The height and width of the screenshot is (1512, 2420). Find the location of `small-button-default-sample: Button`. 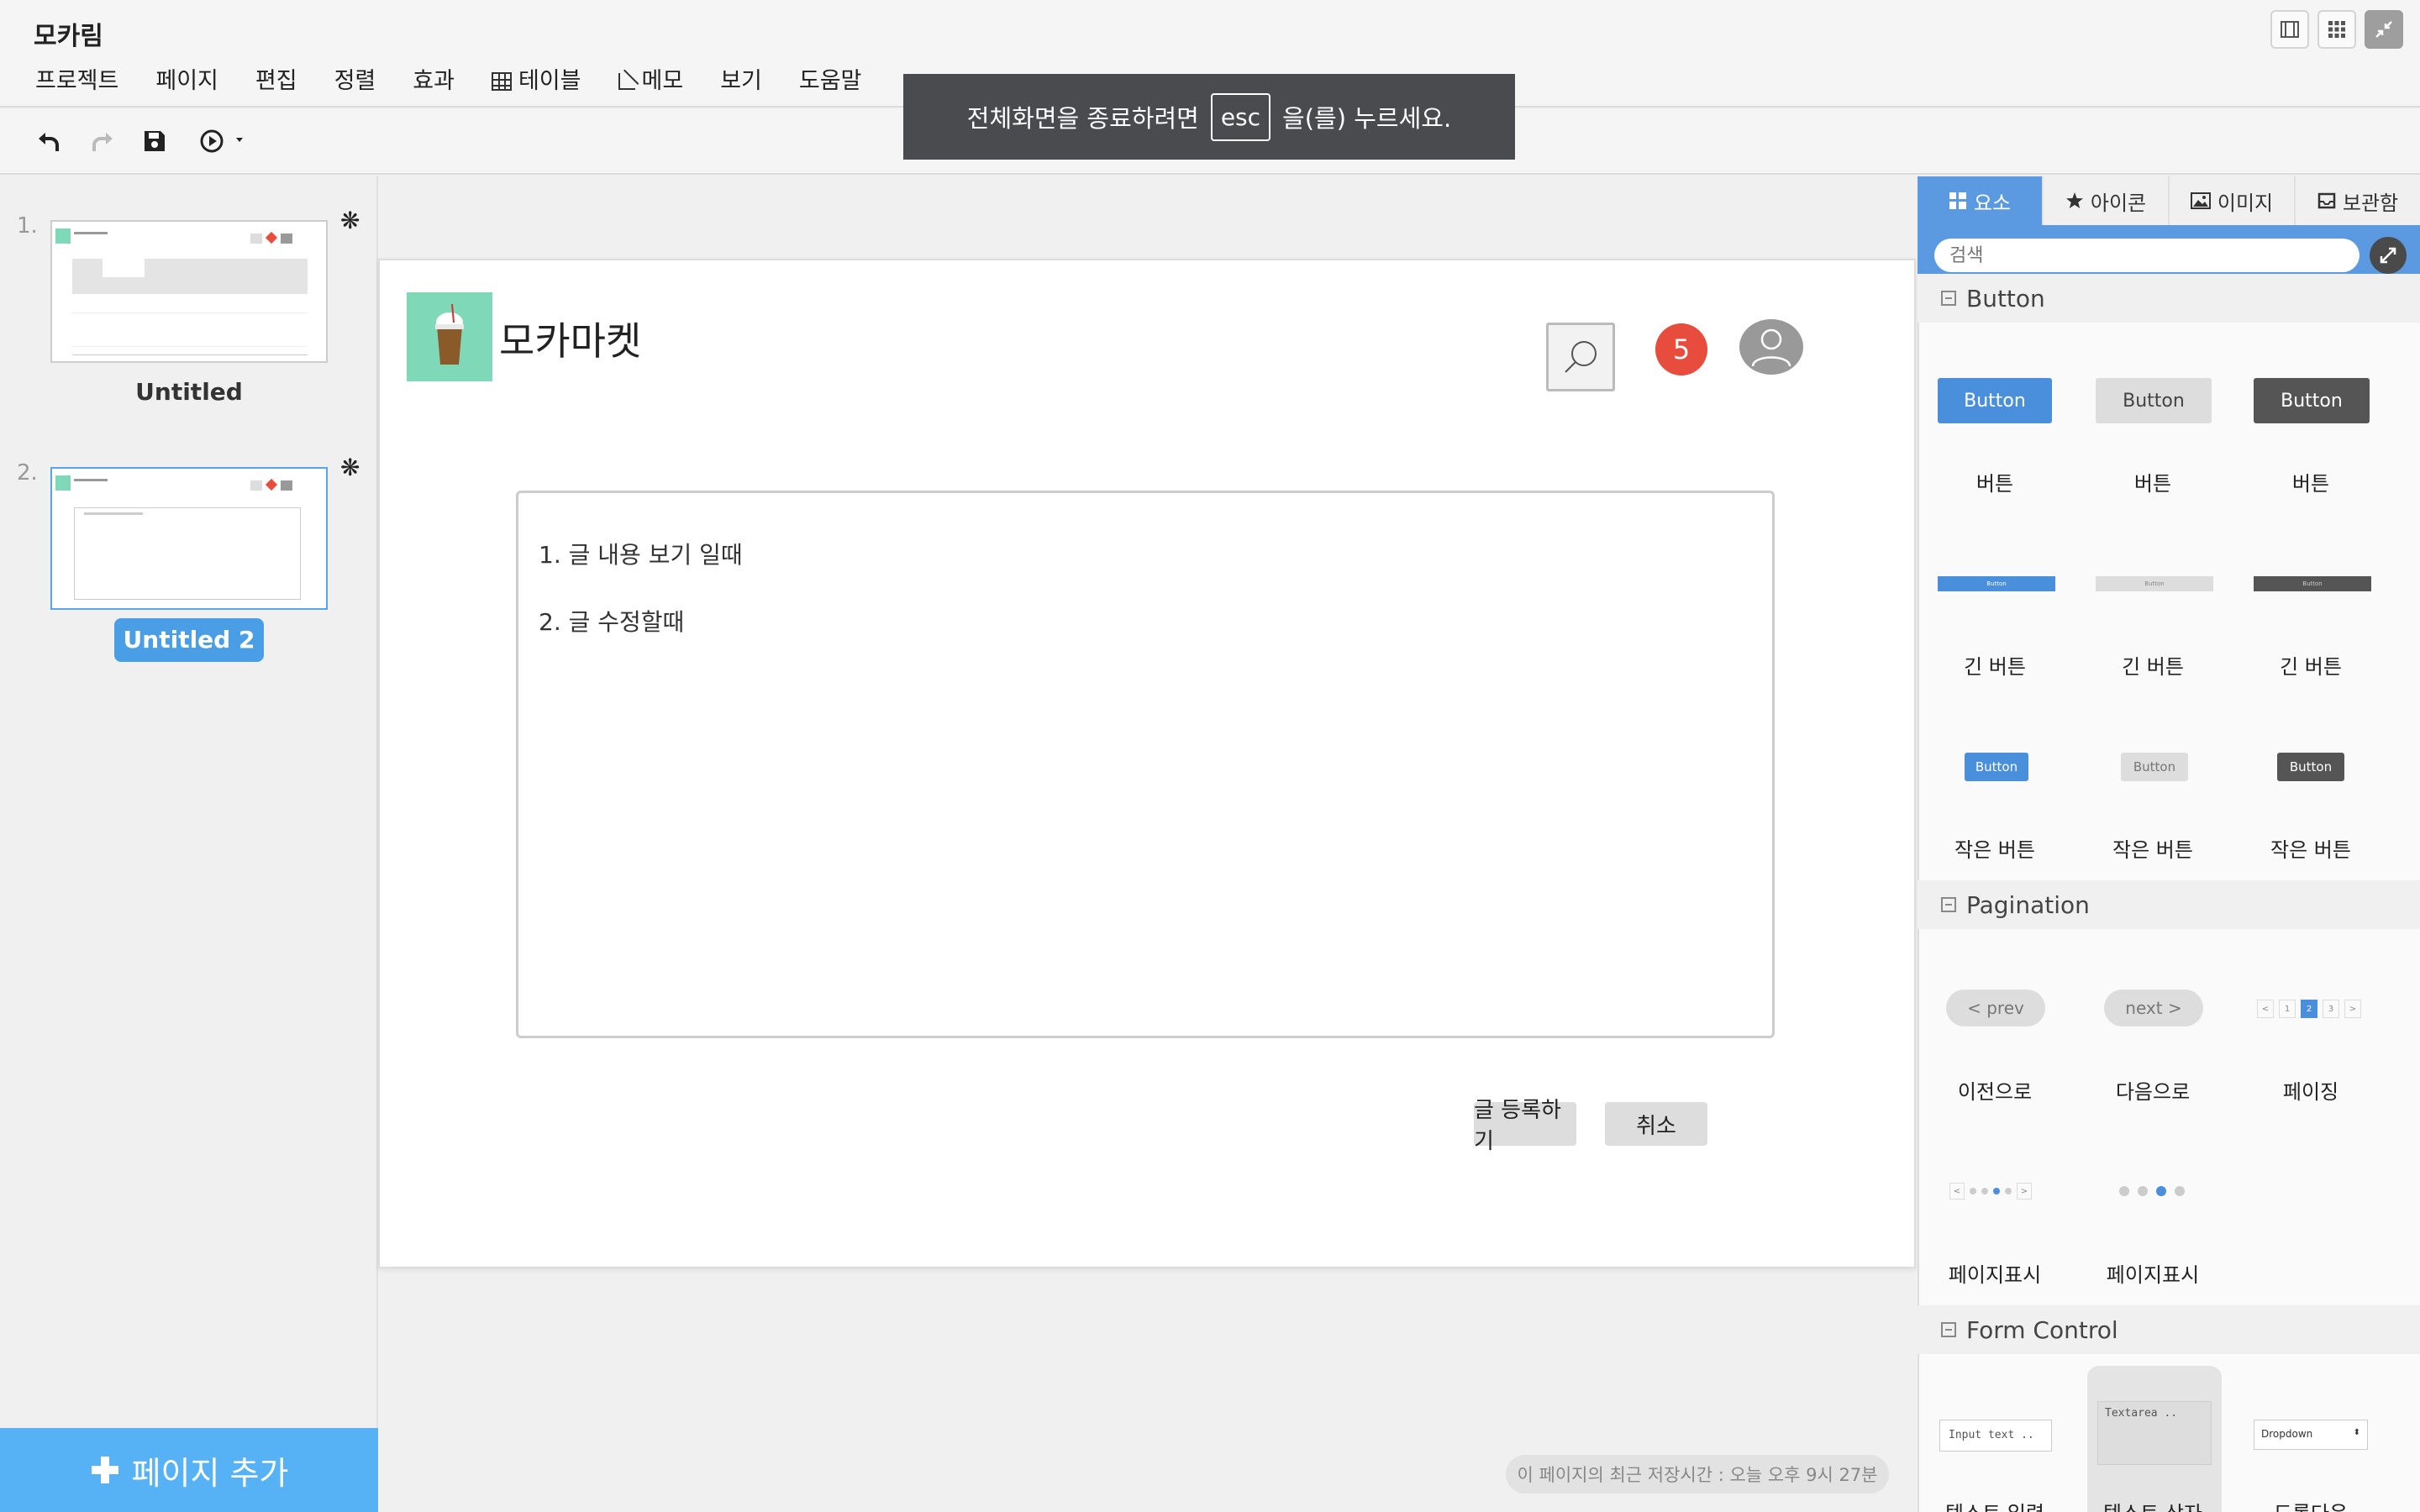

small-button-default-sample: Button is located at coordinates (2154, 767).